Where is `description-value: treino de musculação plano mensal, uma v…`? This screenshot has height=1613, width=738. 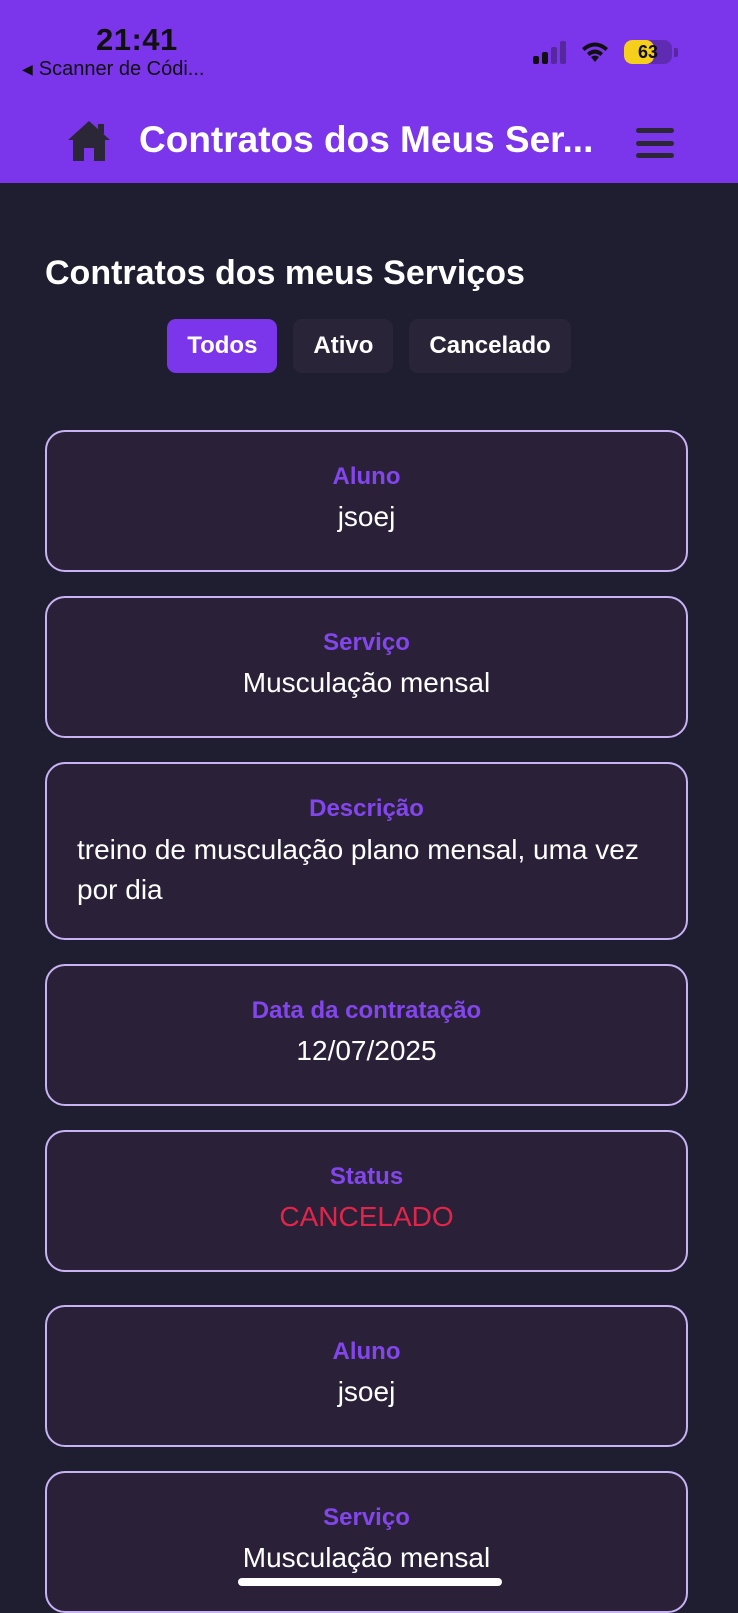
description-value: treino de musculação plano mensal, uma v… is located at coordinates (358, 869).